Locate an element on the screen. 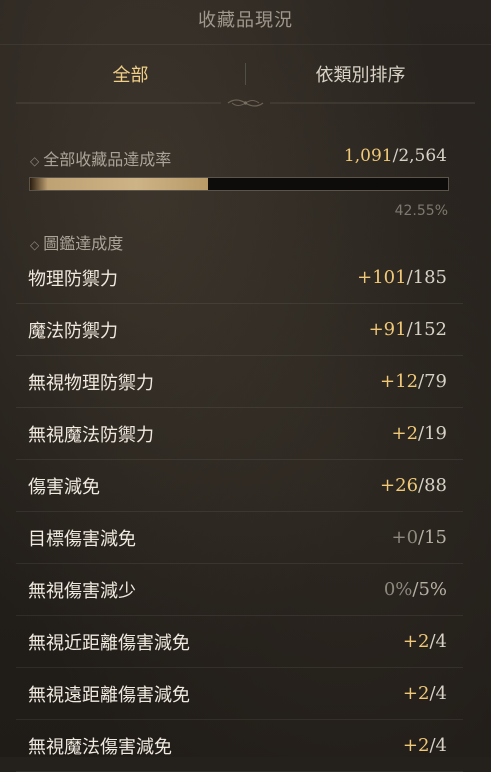  stat-max: /15 is located at coordinates (432, 537).